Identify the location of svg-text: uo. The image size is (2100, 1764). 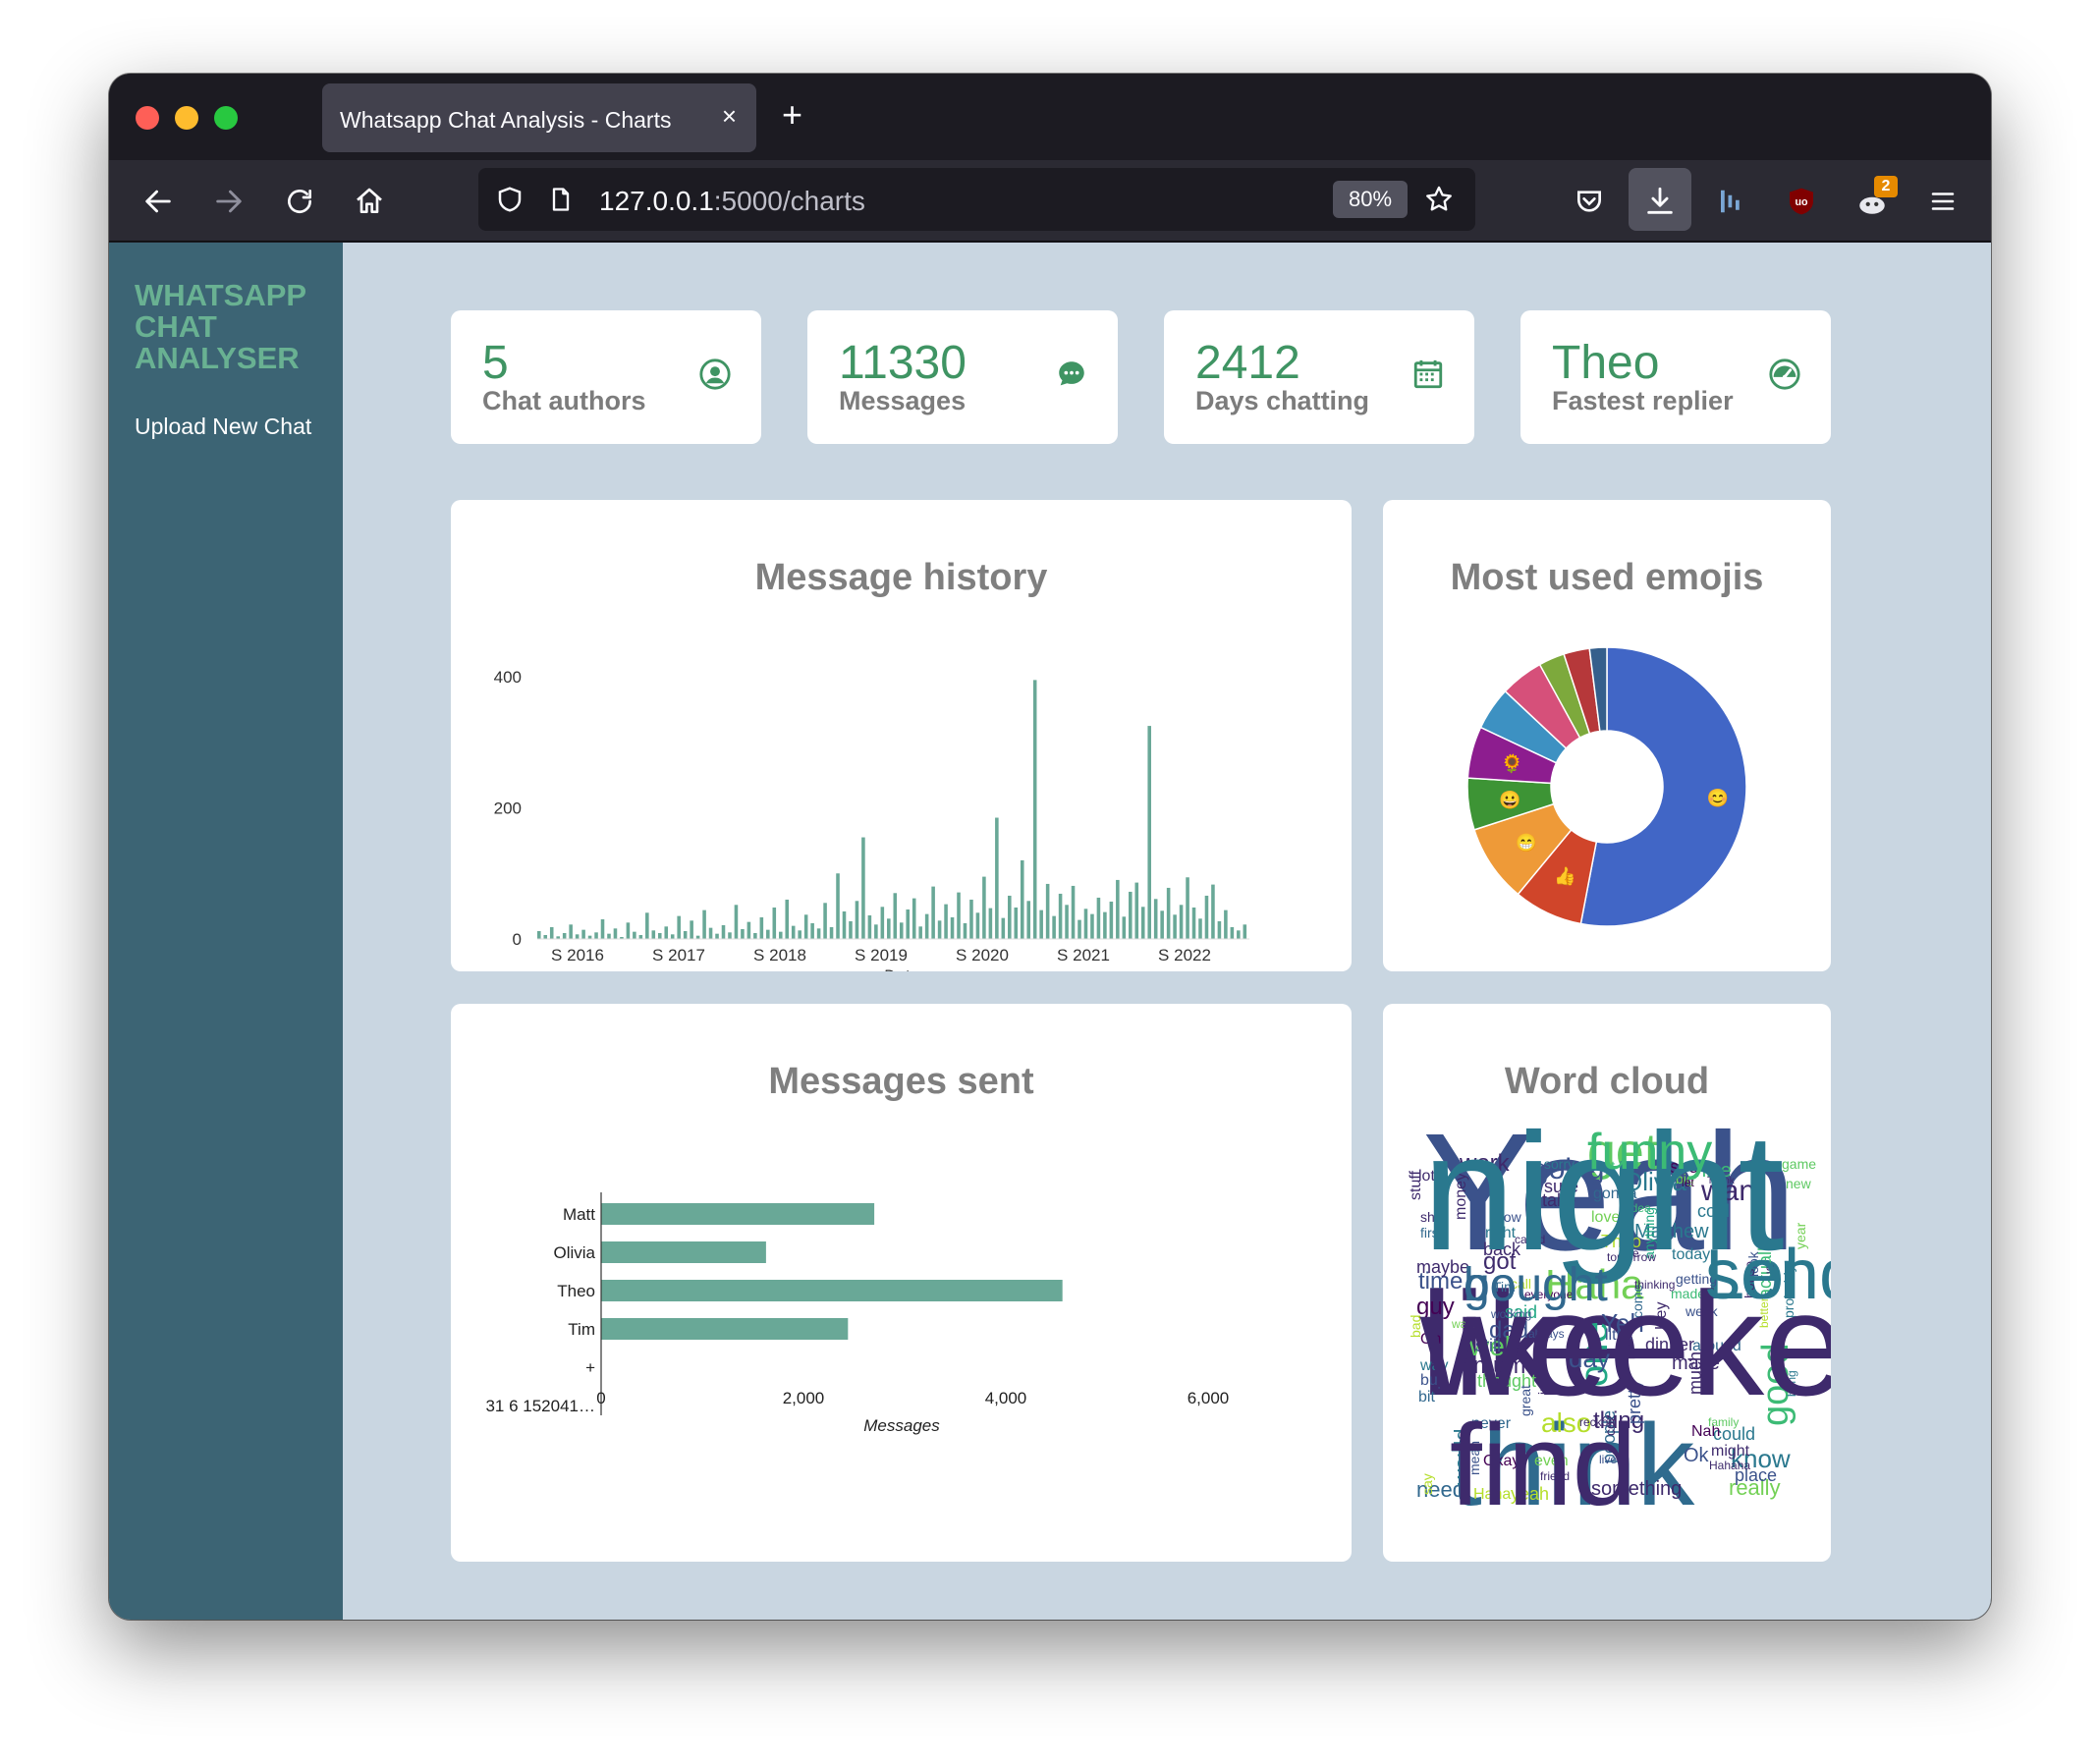
(1801, 202).